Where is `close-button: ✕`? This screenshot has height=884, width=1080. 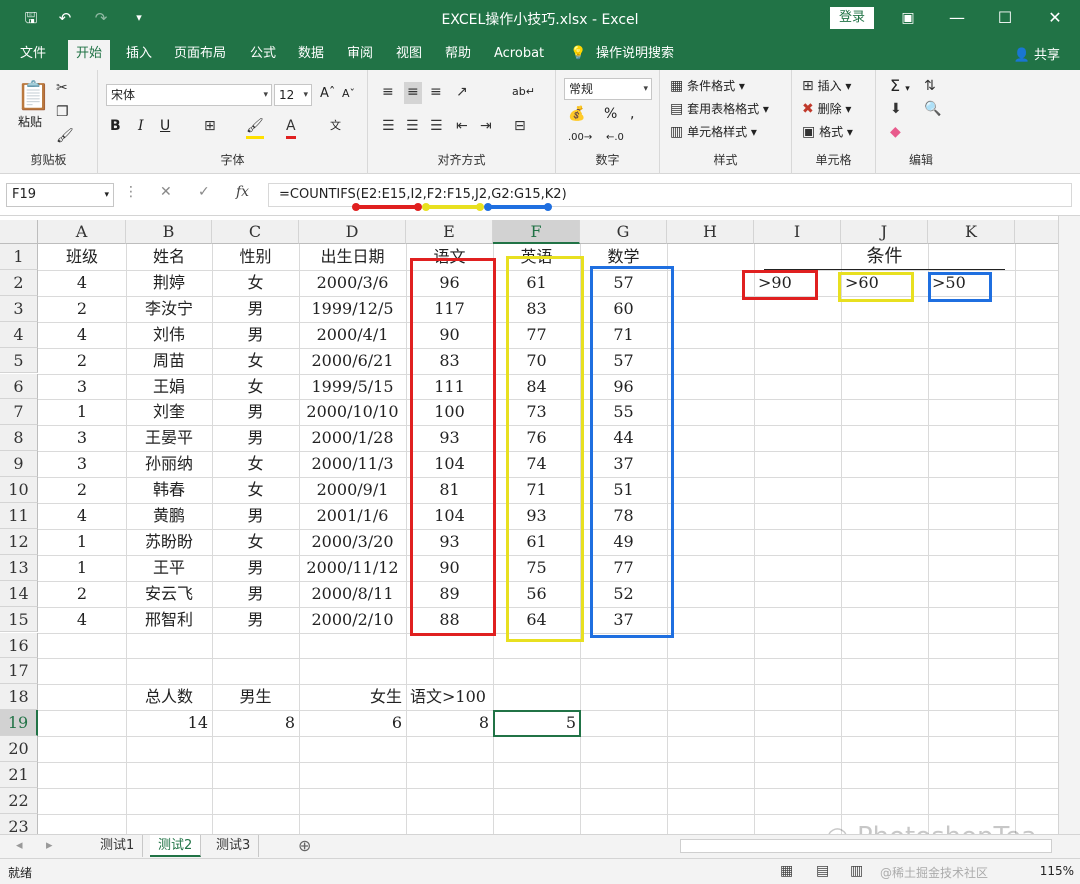 close-button: ✕ is located at coordinates (1055, 18).